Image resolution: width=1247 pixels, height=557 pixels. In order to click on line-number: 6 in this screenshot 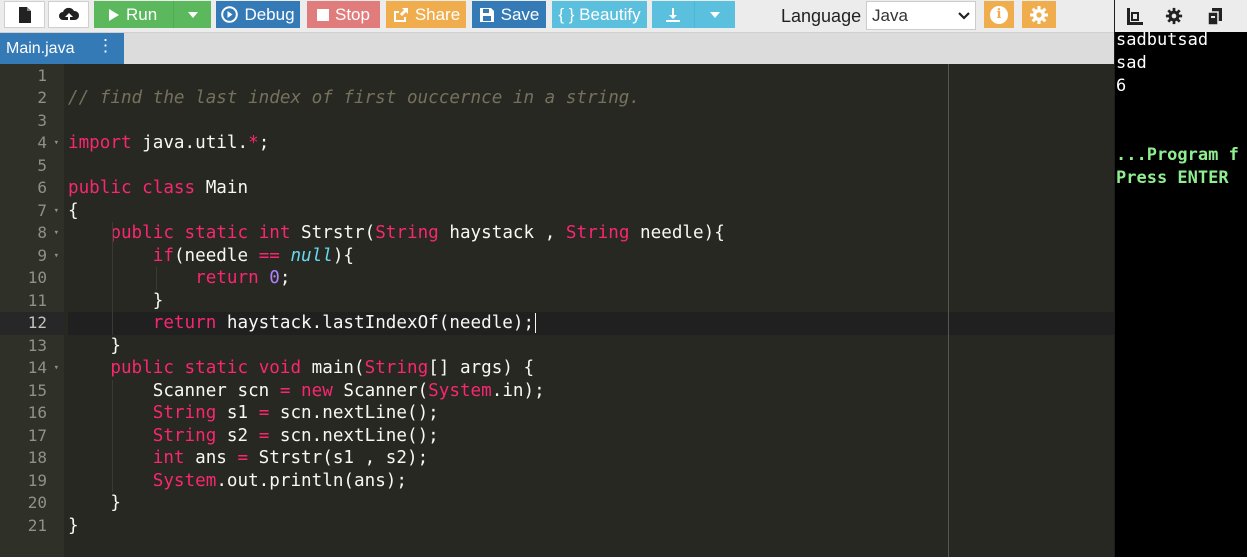, I will do `click(42, 187)`.